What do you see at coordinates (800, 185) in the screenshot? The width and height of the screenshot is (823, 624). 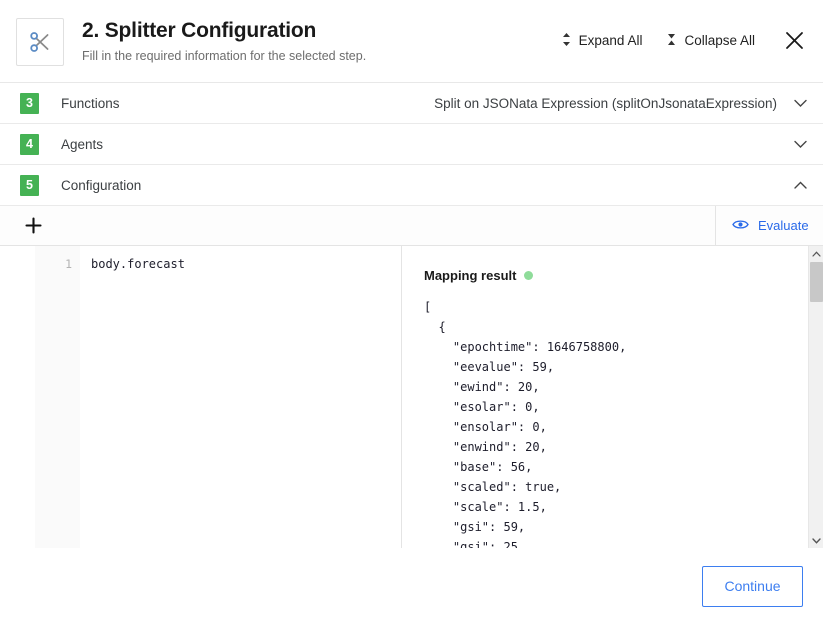 I see `chevron-up-icon` at bounding box center [800, 185].